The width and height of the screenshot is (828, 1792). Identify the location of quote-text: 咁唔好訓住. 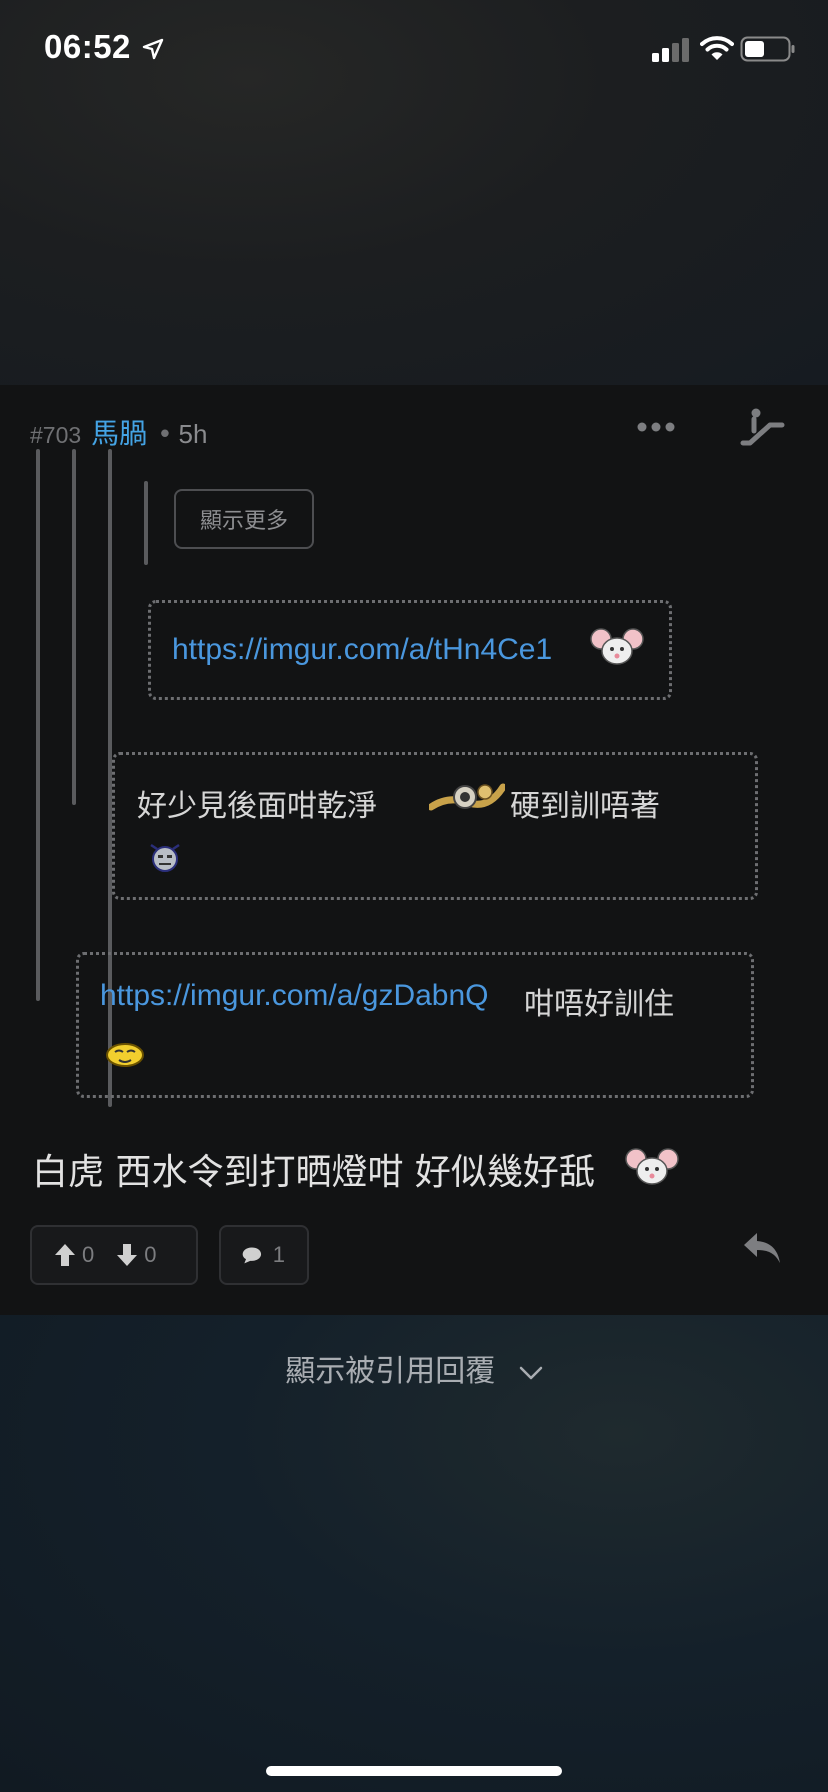
(599, 1004).